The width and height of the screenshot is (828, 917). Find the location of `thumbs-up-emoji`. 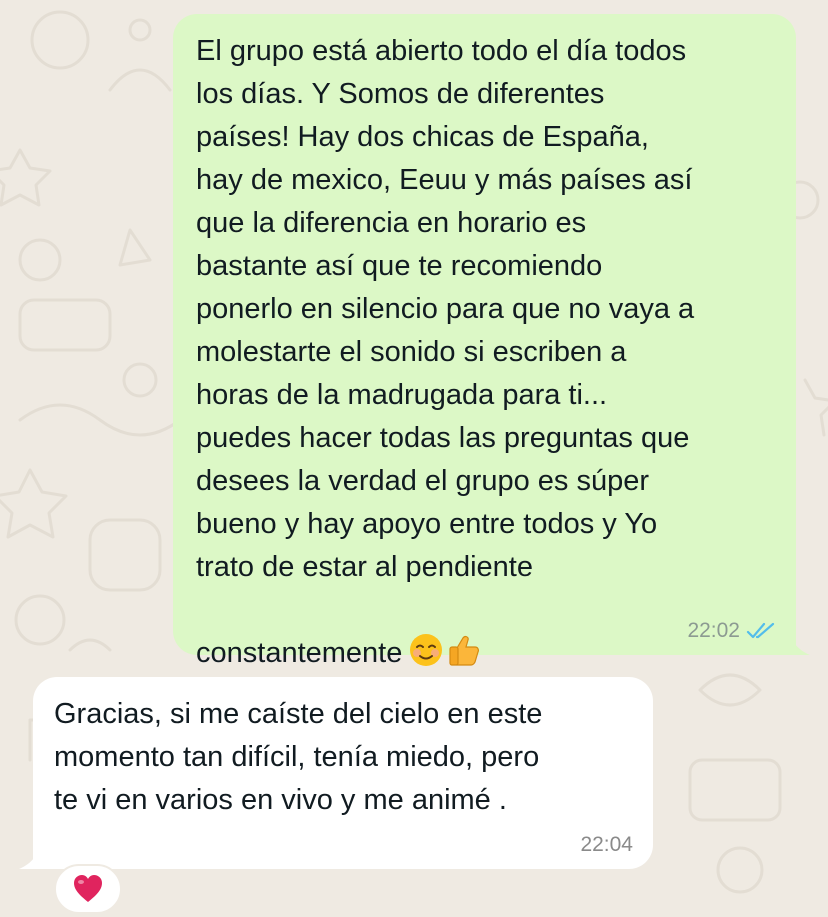

thumbs-up-emoji is located at coordinates (464, 627).